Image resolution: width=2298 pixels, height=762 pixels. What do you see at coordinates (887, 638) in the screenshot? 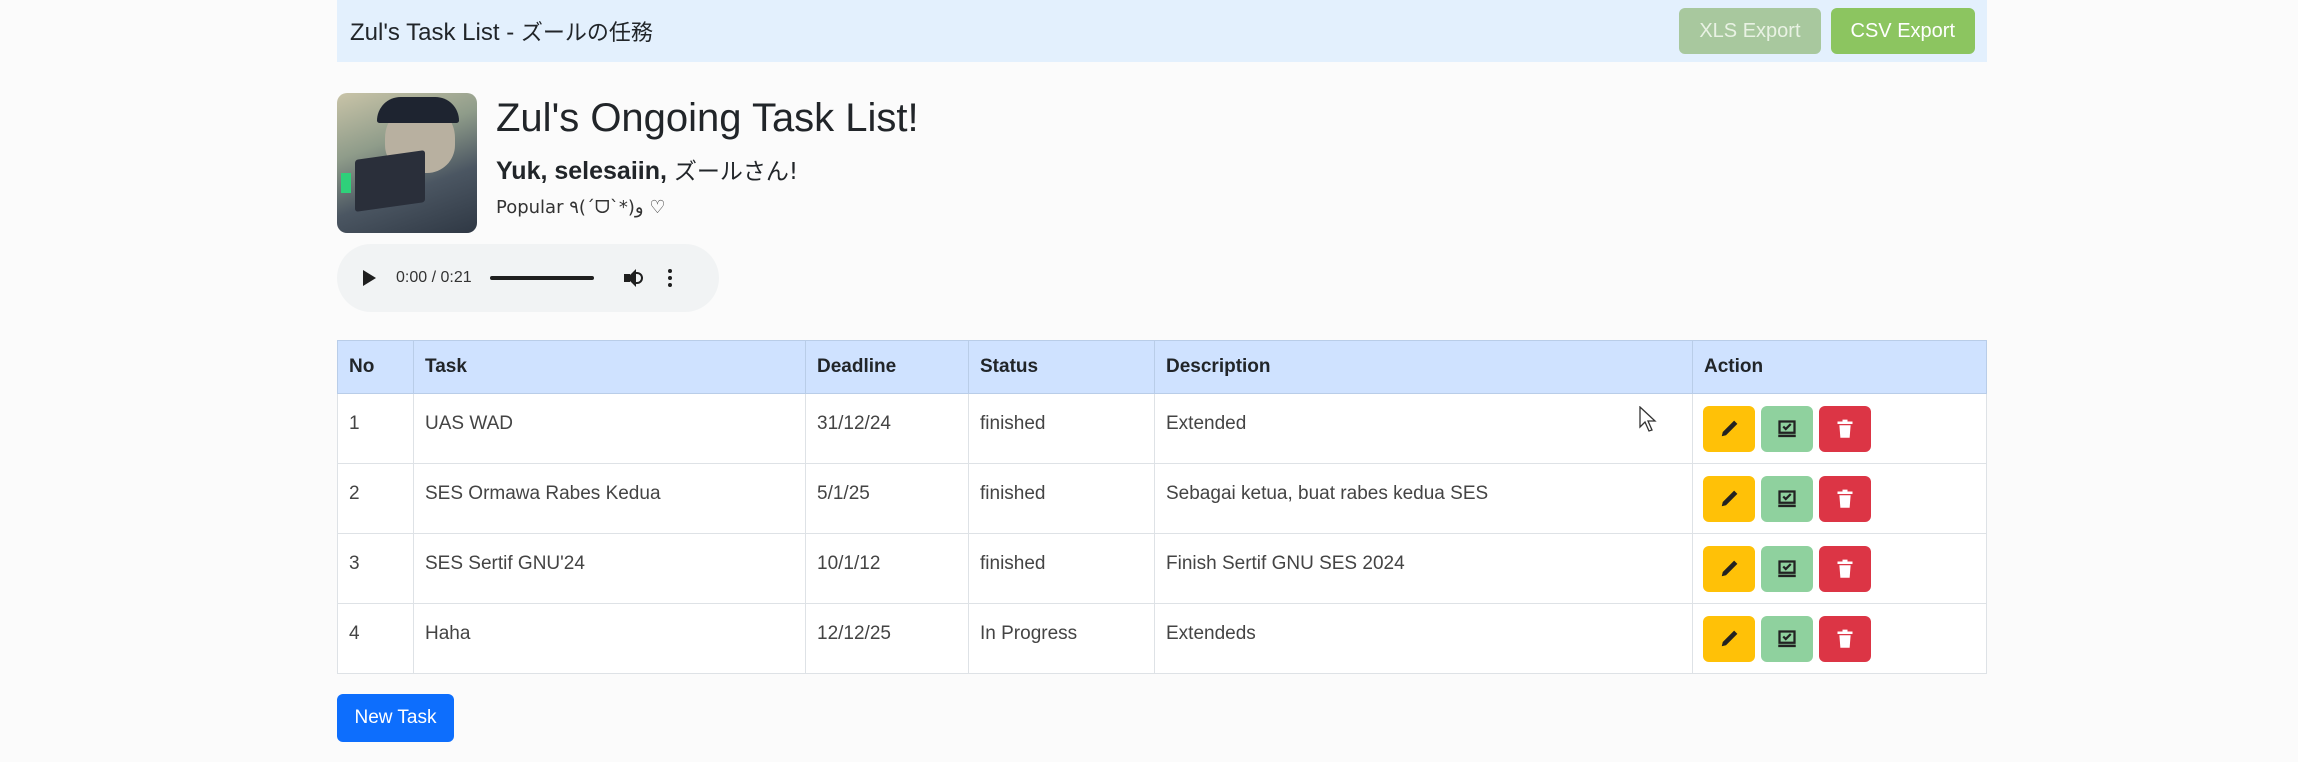
I see `cell-deadline: 12/12/25` at bounding box center [887, 638].